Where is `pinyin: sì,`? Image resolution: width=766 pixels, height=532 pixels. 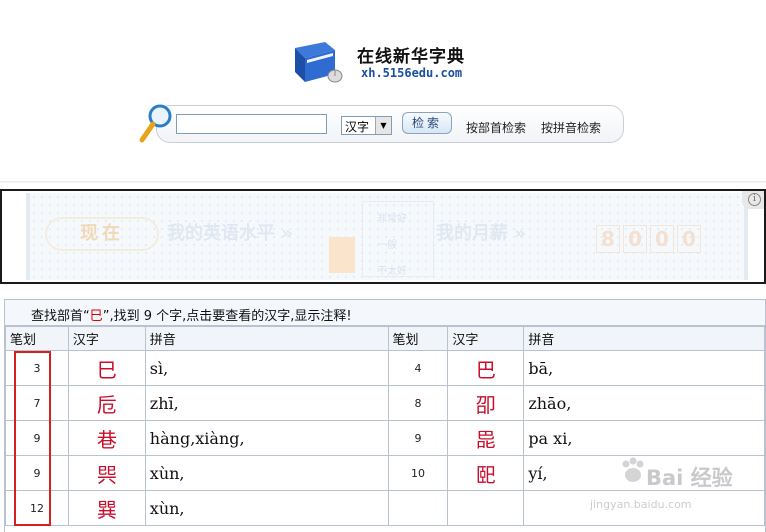
pinyin: sì, is located at coordinates (266, 368).